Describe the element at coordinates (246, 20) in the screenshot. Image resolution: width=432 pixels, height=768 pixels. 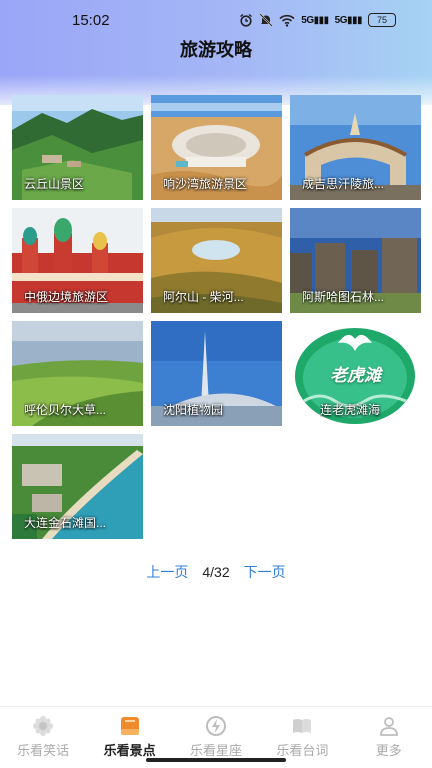
I see `alarm-icon` at that location.